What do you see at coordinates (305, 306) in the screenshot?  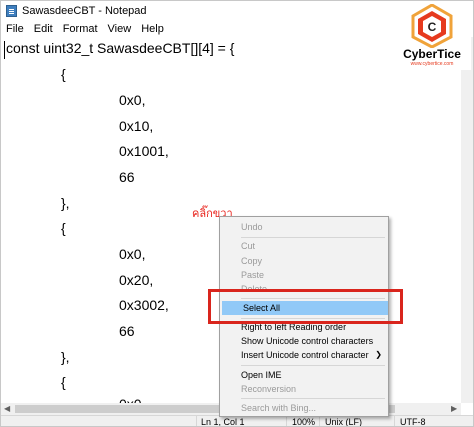 I see `select-all-highlight-box` at bounding box center [305, 306].